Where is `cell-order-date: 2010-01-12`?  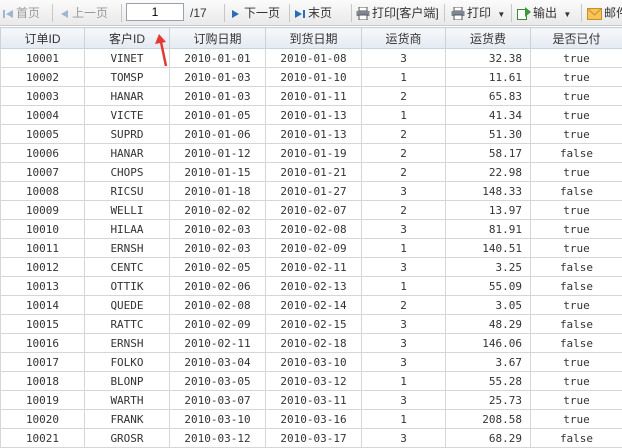
cell-order-date: 2010-01-12 is located at coordinates (218, 153).